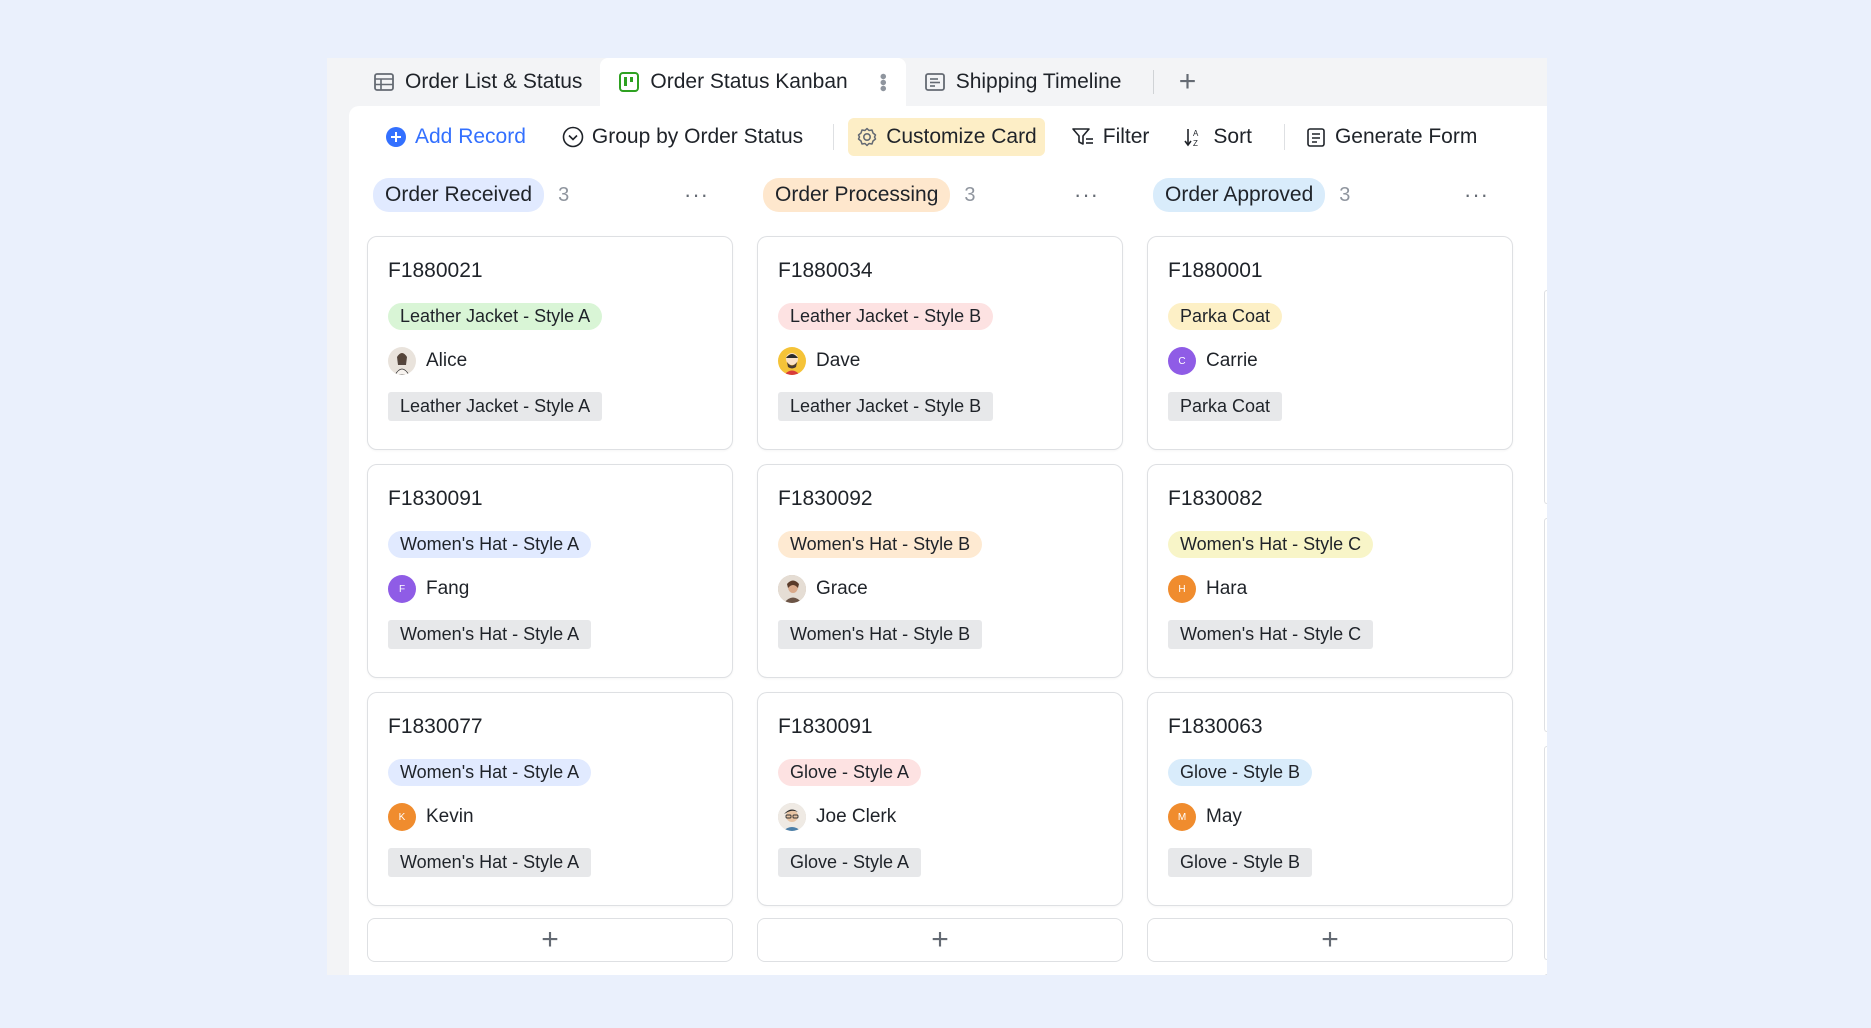 Image resolution: width=1871 pixels, height=1028 pixels. Describe the element at coordinates (825, 726) in the screenshot. I see `card-order-id: F1830091` at that location.